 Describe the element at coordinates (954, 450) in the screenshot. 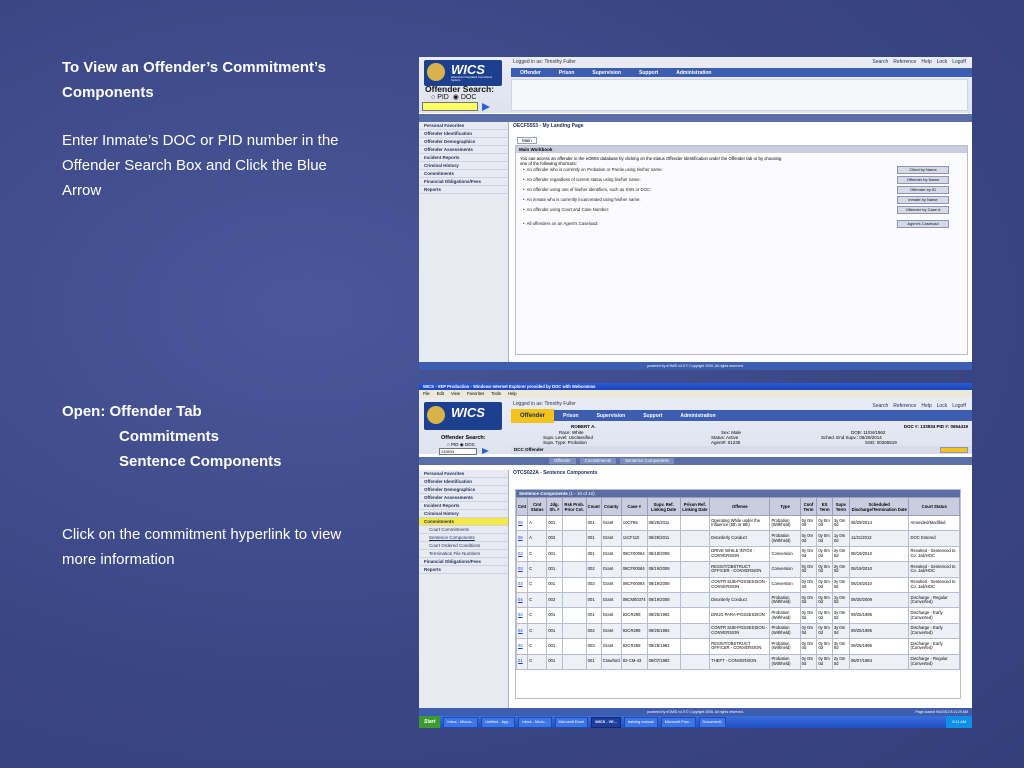

I see `header-icon-buttons` at that location.